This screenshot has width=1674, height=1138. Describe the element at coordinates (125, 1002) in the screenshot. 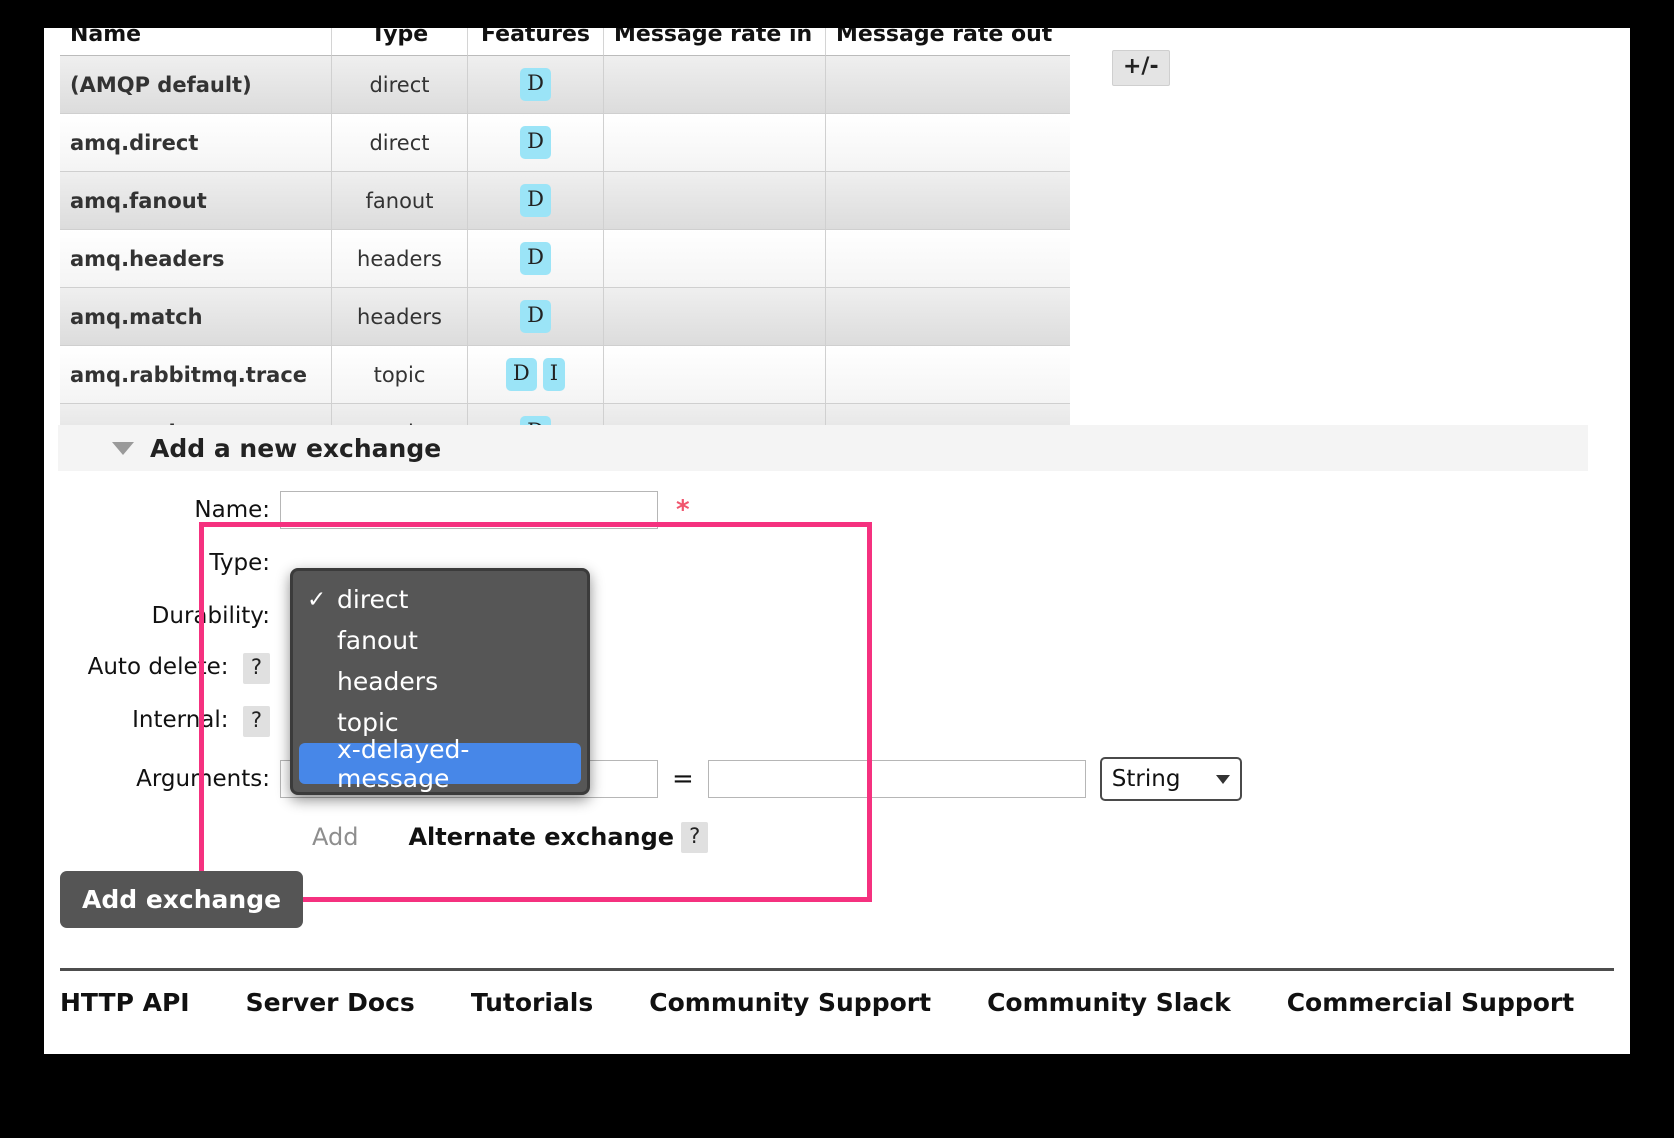

I see `footer-link: HTTP API` at that location.